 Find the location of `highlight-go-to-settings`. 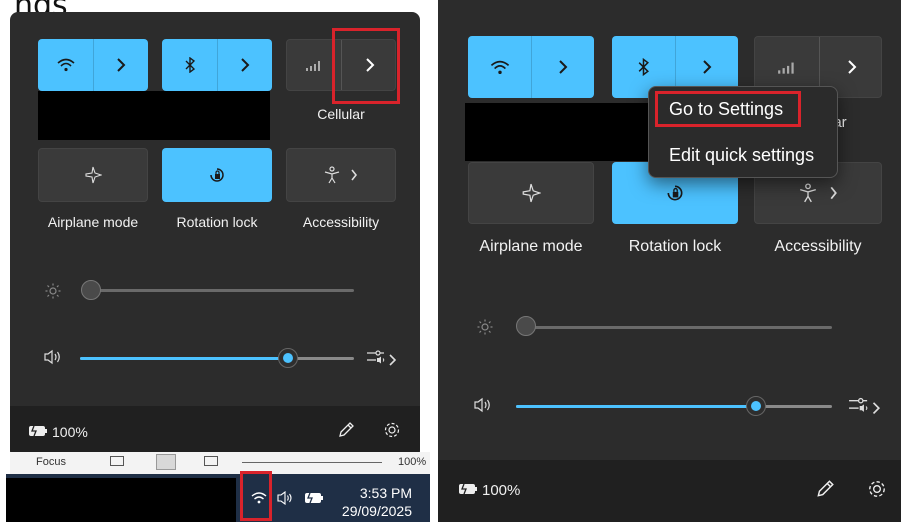

highlight-go-to-settings is located at coordinates (728, 109).